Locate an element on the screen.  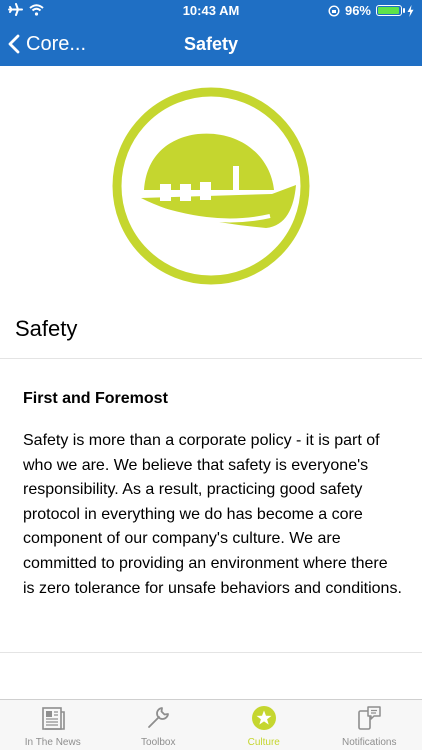
battery-icon is located at coordinates (390, 10).